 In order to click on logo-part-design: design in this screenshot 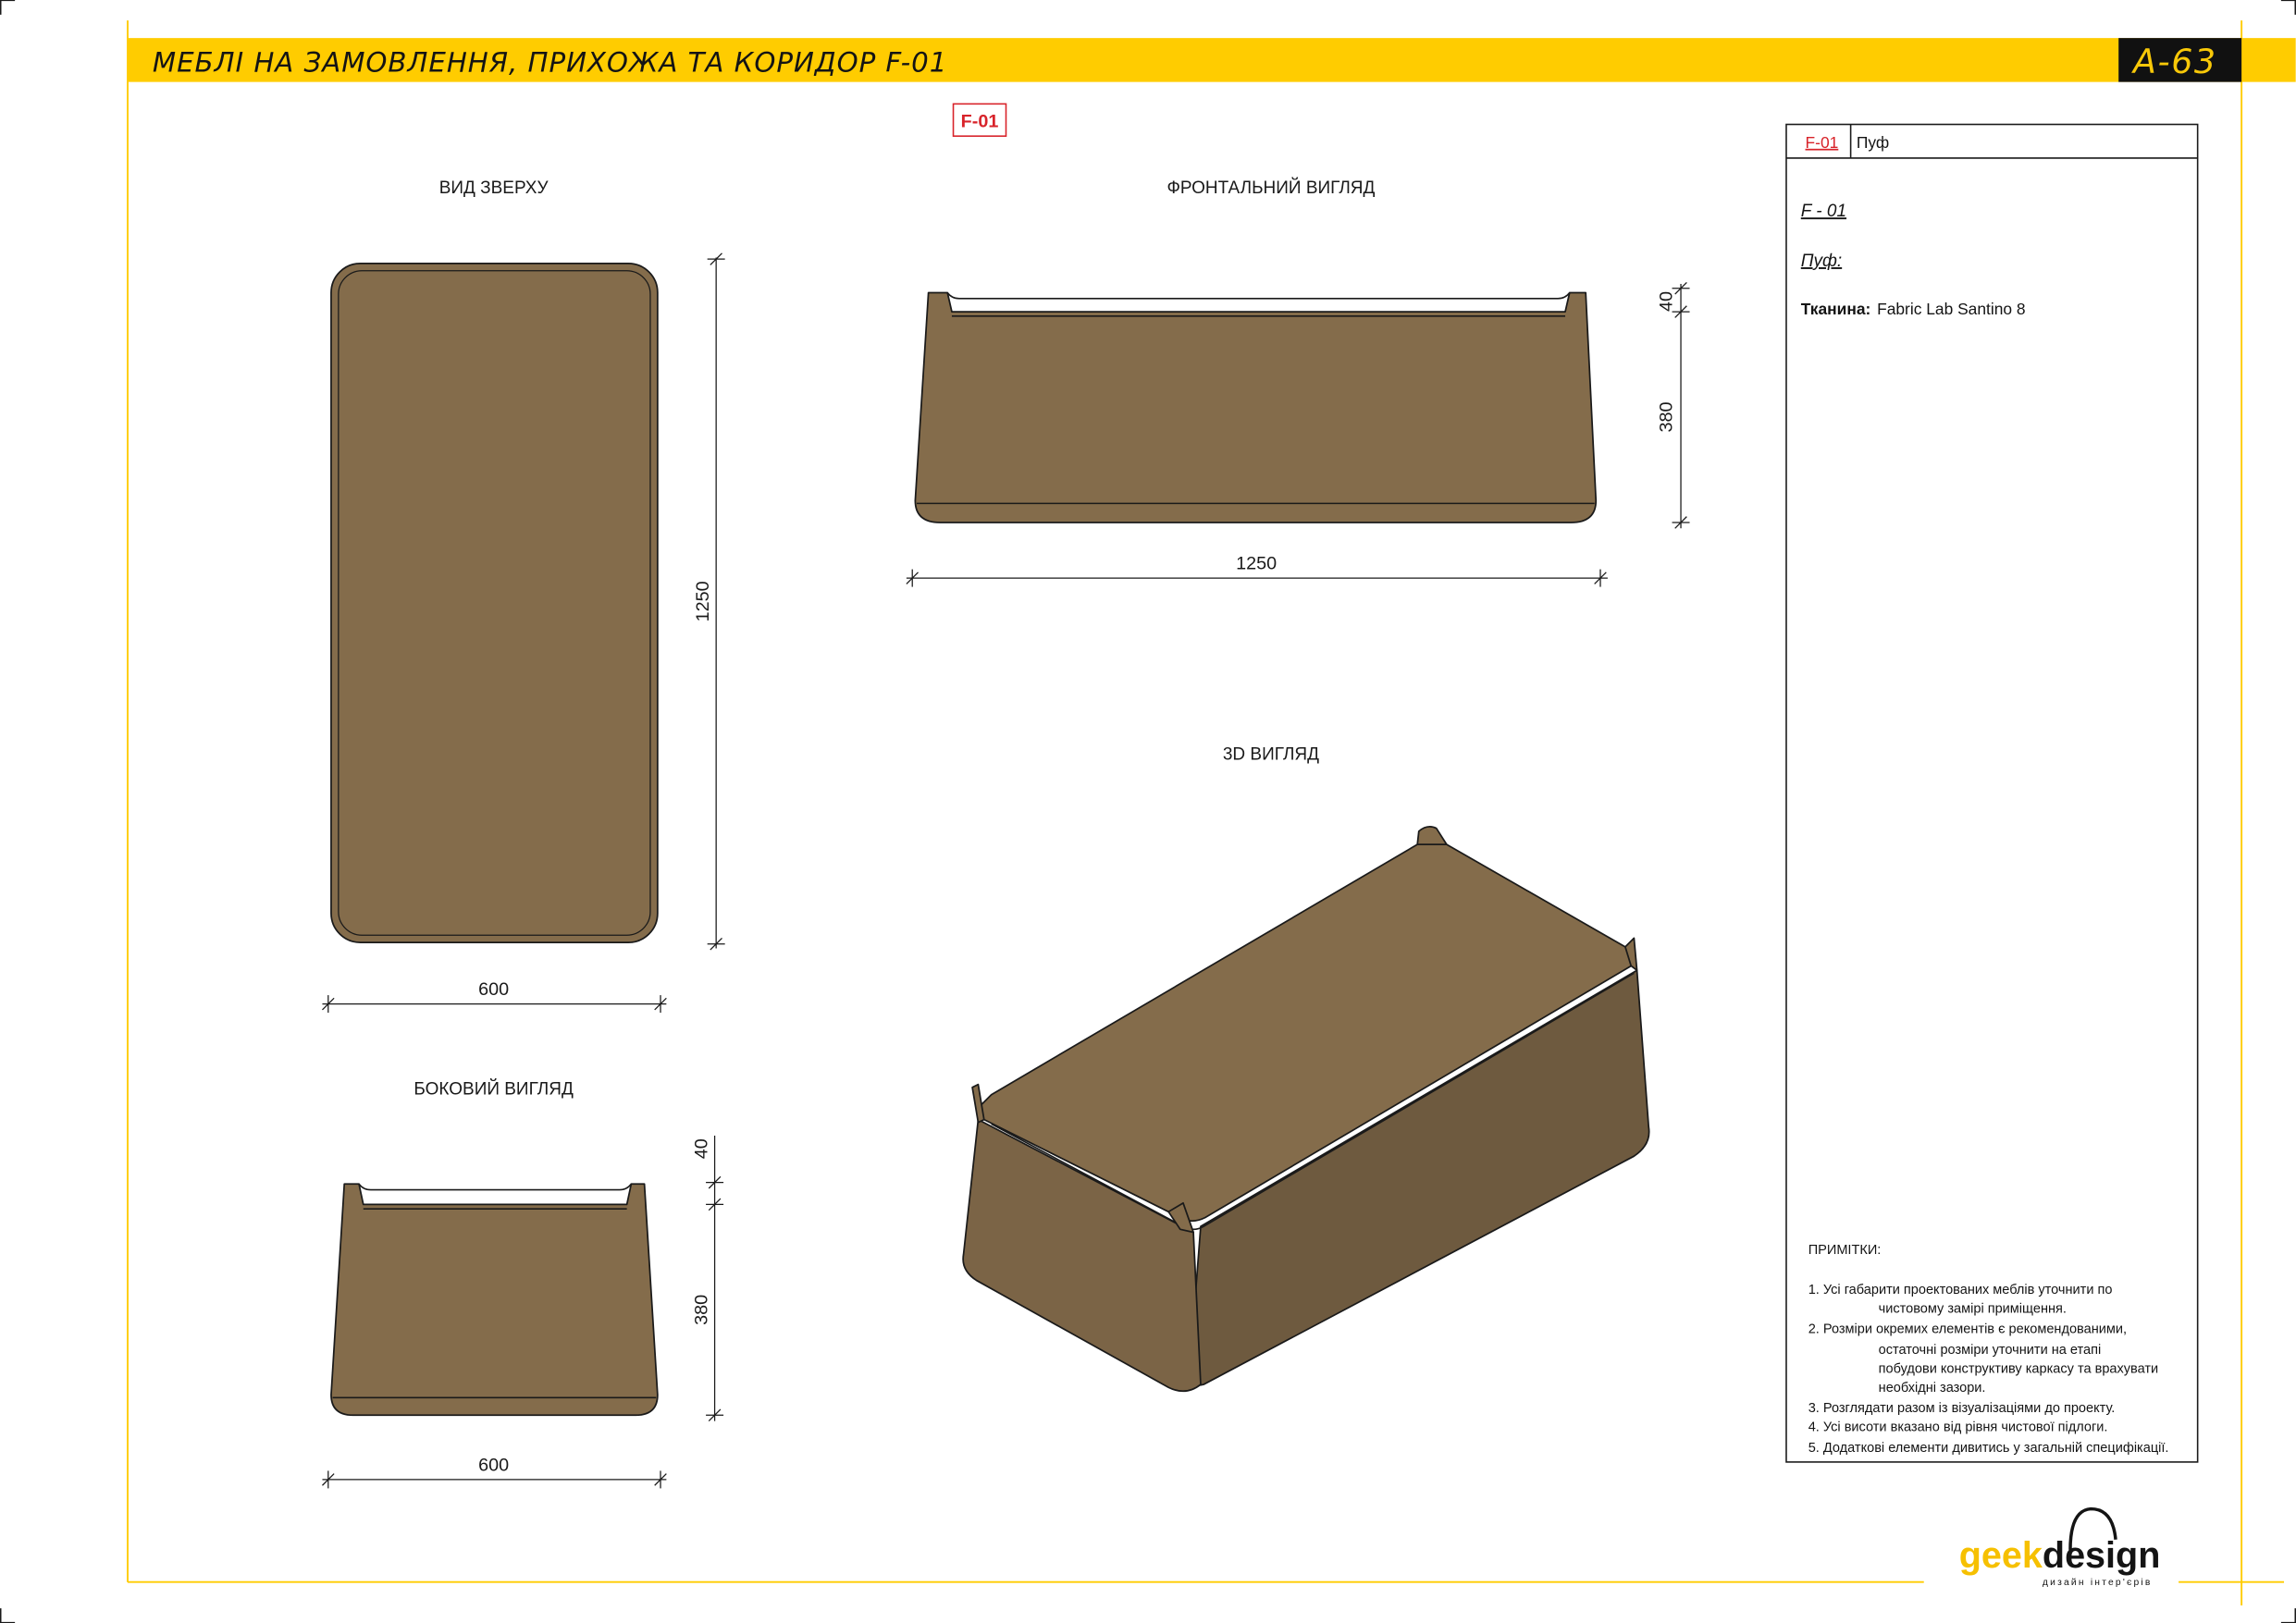, I will do `click(2101, 1555)`.